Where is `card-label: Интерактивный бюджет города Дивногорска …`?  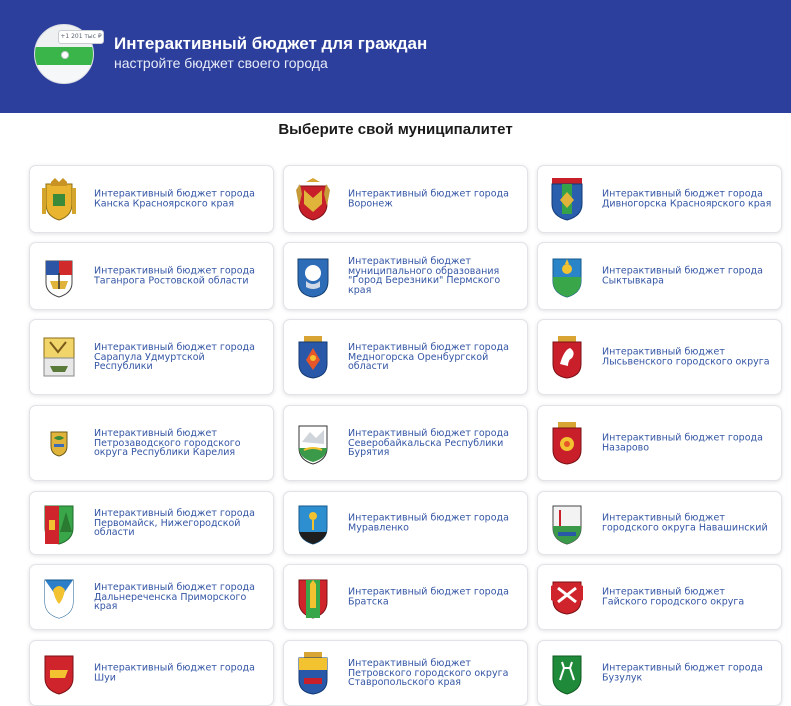 card-label: Интерактивный бюджет города Дивногорска … is located at coordinates (687, 198).